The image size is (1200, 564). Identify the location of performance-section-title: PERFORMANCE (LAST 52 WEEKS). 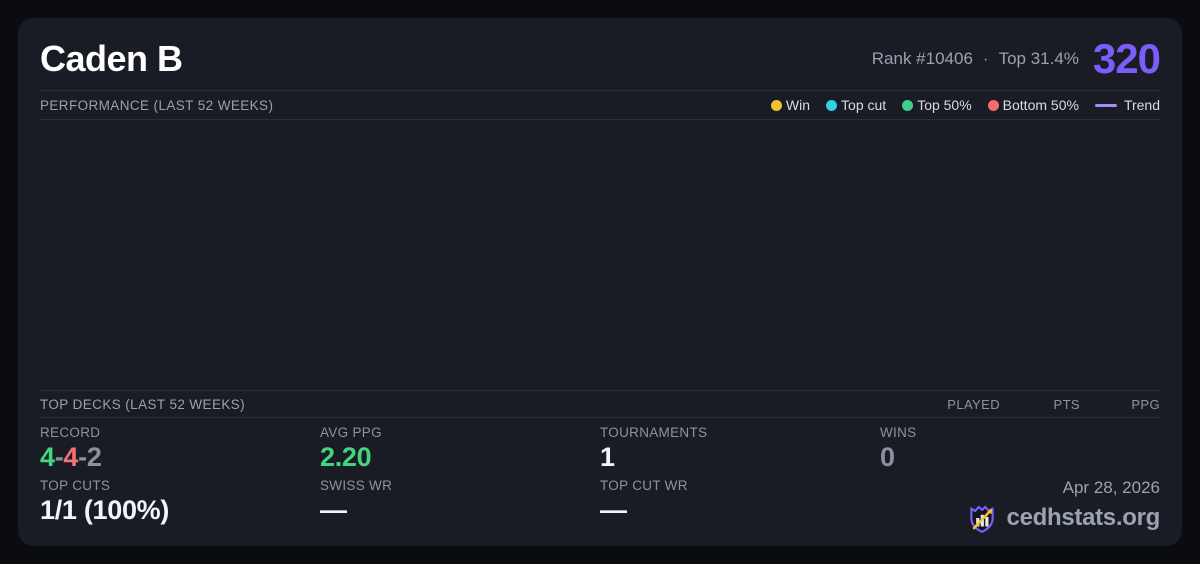
(157, 105).